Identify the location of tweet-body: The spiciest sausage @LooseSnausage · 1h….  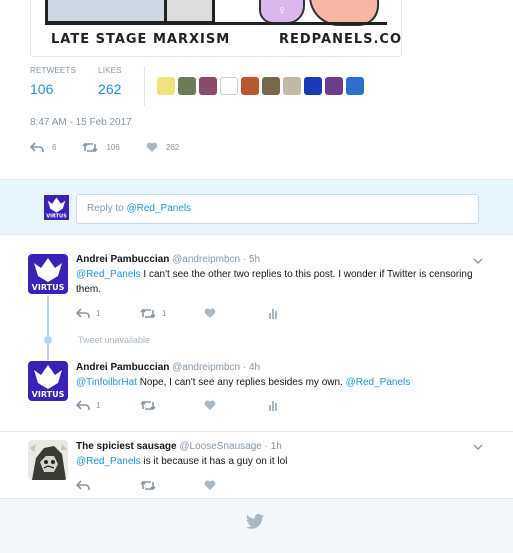
(276, 455).